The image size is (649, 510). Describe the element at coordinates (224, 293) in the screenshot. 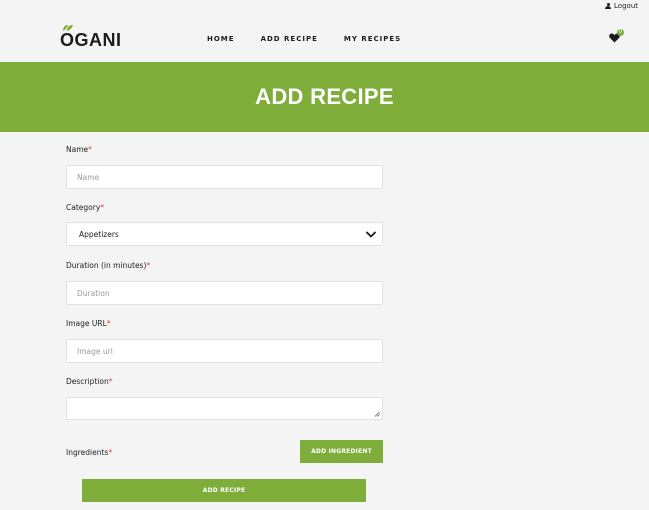

I see `duration-input: Duration` at that location.